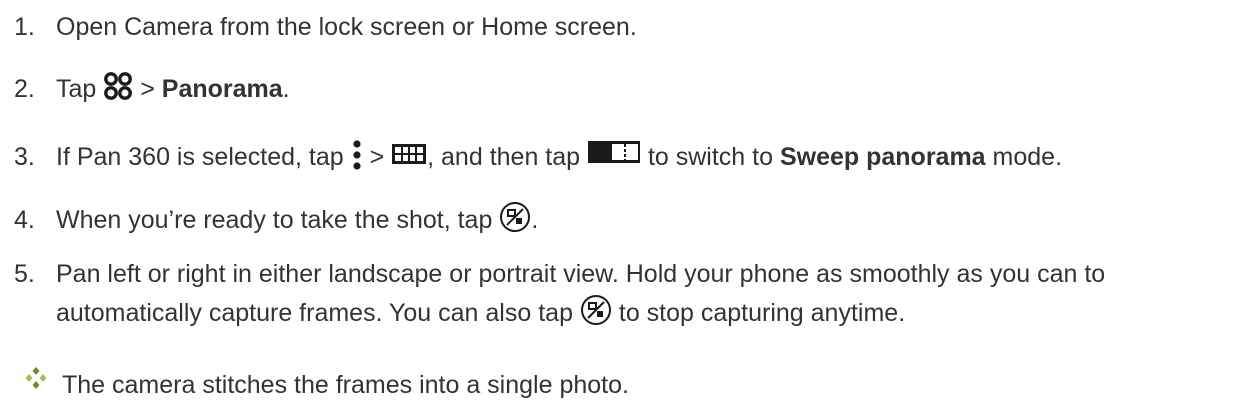  What do you see at coordinates (882, 157) in the screenshot?
I see `bold-term: Sweep panorama` at bounding box center [882, 157].